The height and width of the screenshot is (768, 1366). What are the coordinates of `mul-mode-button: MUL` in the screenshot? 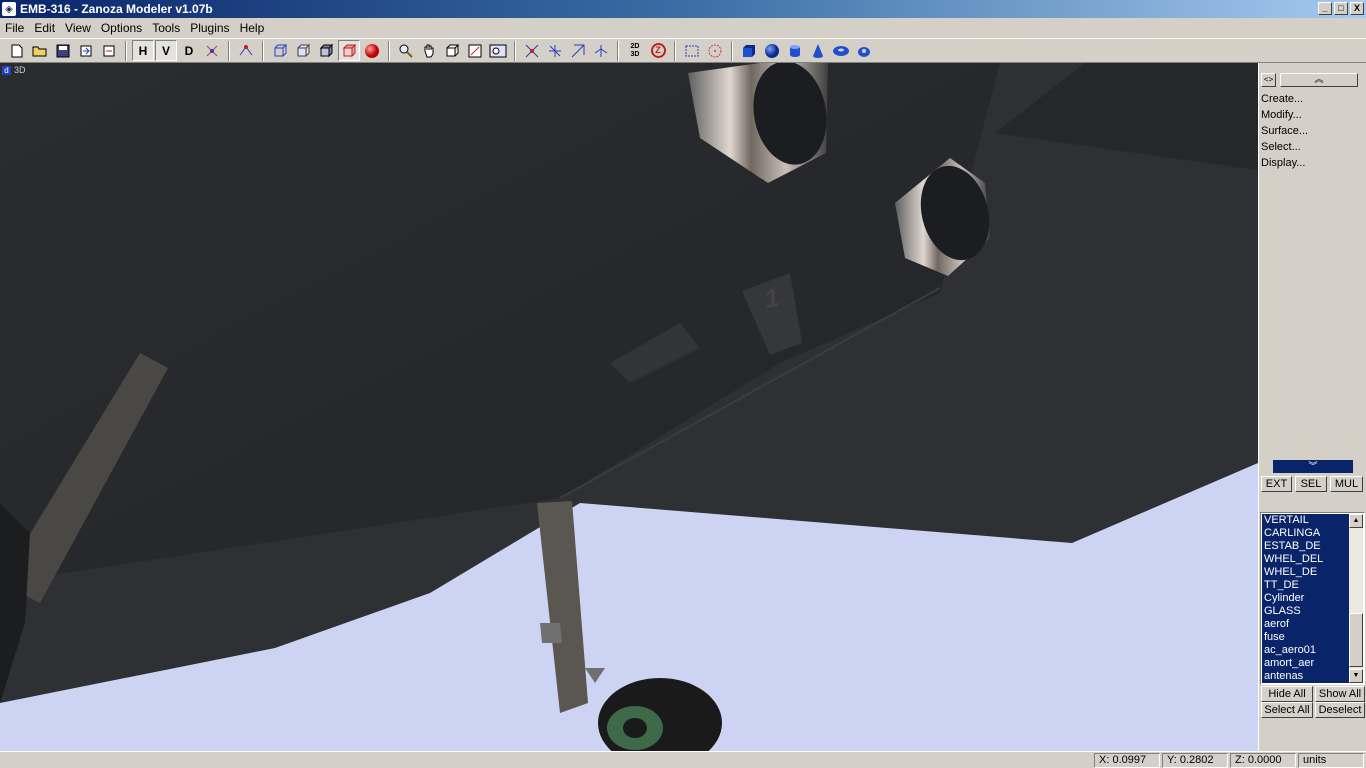 It's located at (1346, 484).